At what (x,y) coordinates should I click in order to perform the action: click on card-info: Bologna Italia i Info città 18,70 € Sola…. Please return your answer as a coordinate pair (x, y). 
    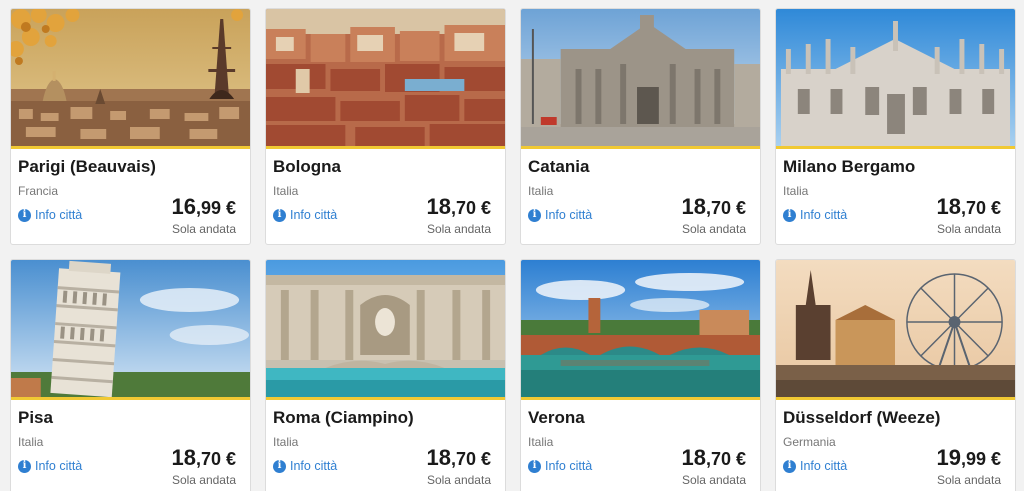
    Looking at the image, I should click on (385, 196).